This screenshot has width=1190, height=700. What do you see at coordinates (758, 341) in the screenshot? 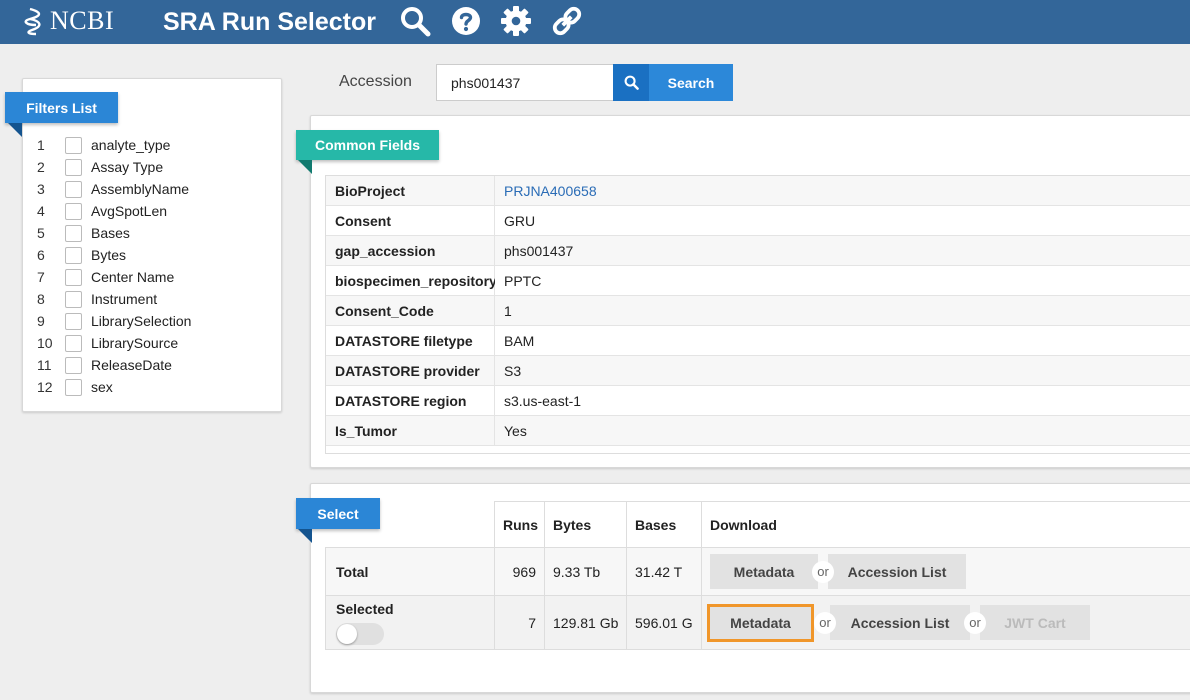
I see `common-field-row: DATASTORE filetype BAM` at bounding box center [758, 341].